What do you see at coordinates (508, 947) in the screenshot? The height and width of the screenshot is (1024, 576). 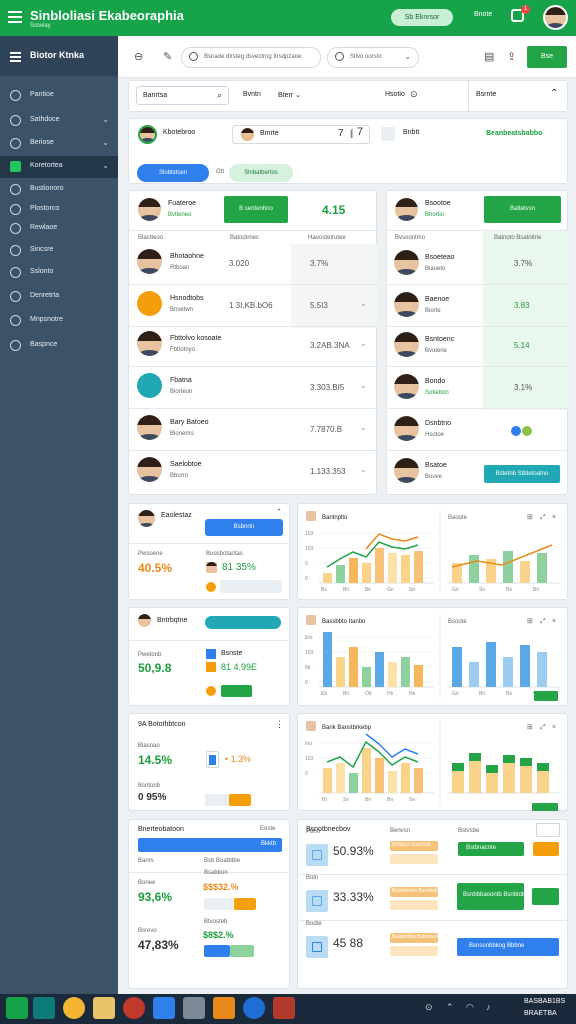 I see `bottom-right-wide-button: Bsnsonbbkog Bbbne` at bounding box center [508, 947].